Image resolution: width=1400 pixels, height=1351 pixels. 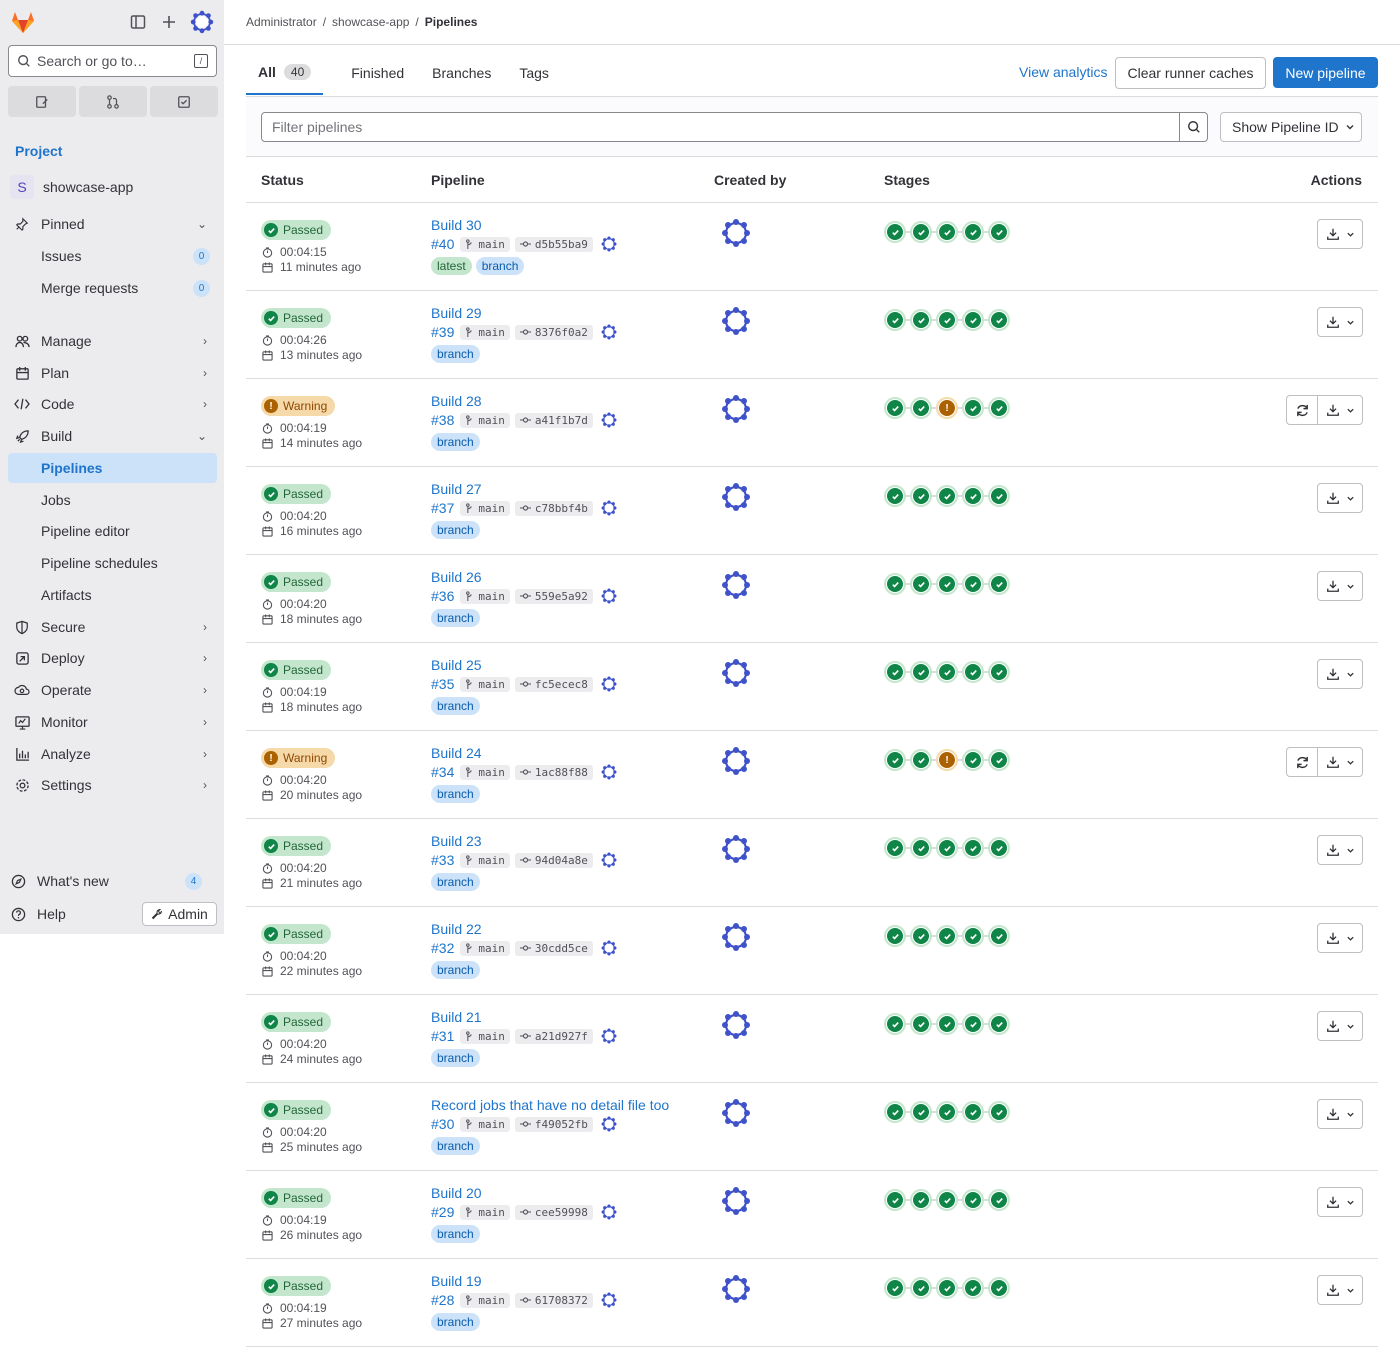 What do you see at coordinates (1190, 73) in the screenshot?
I see `clear-runner-caches-button: Clear runner caches` at bounding box center [1190, 73].